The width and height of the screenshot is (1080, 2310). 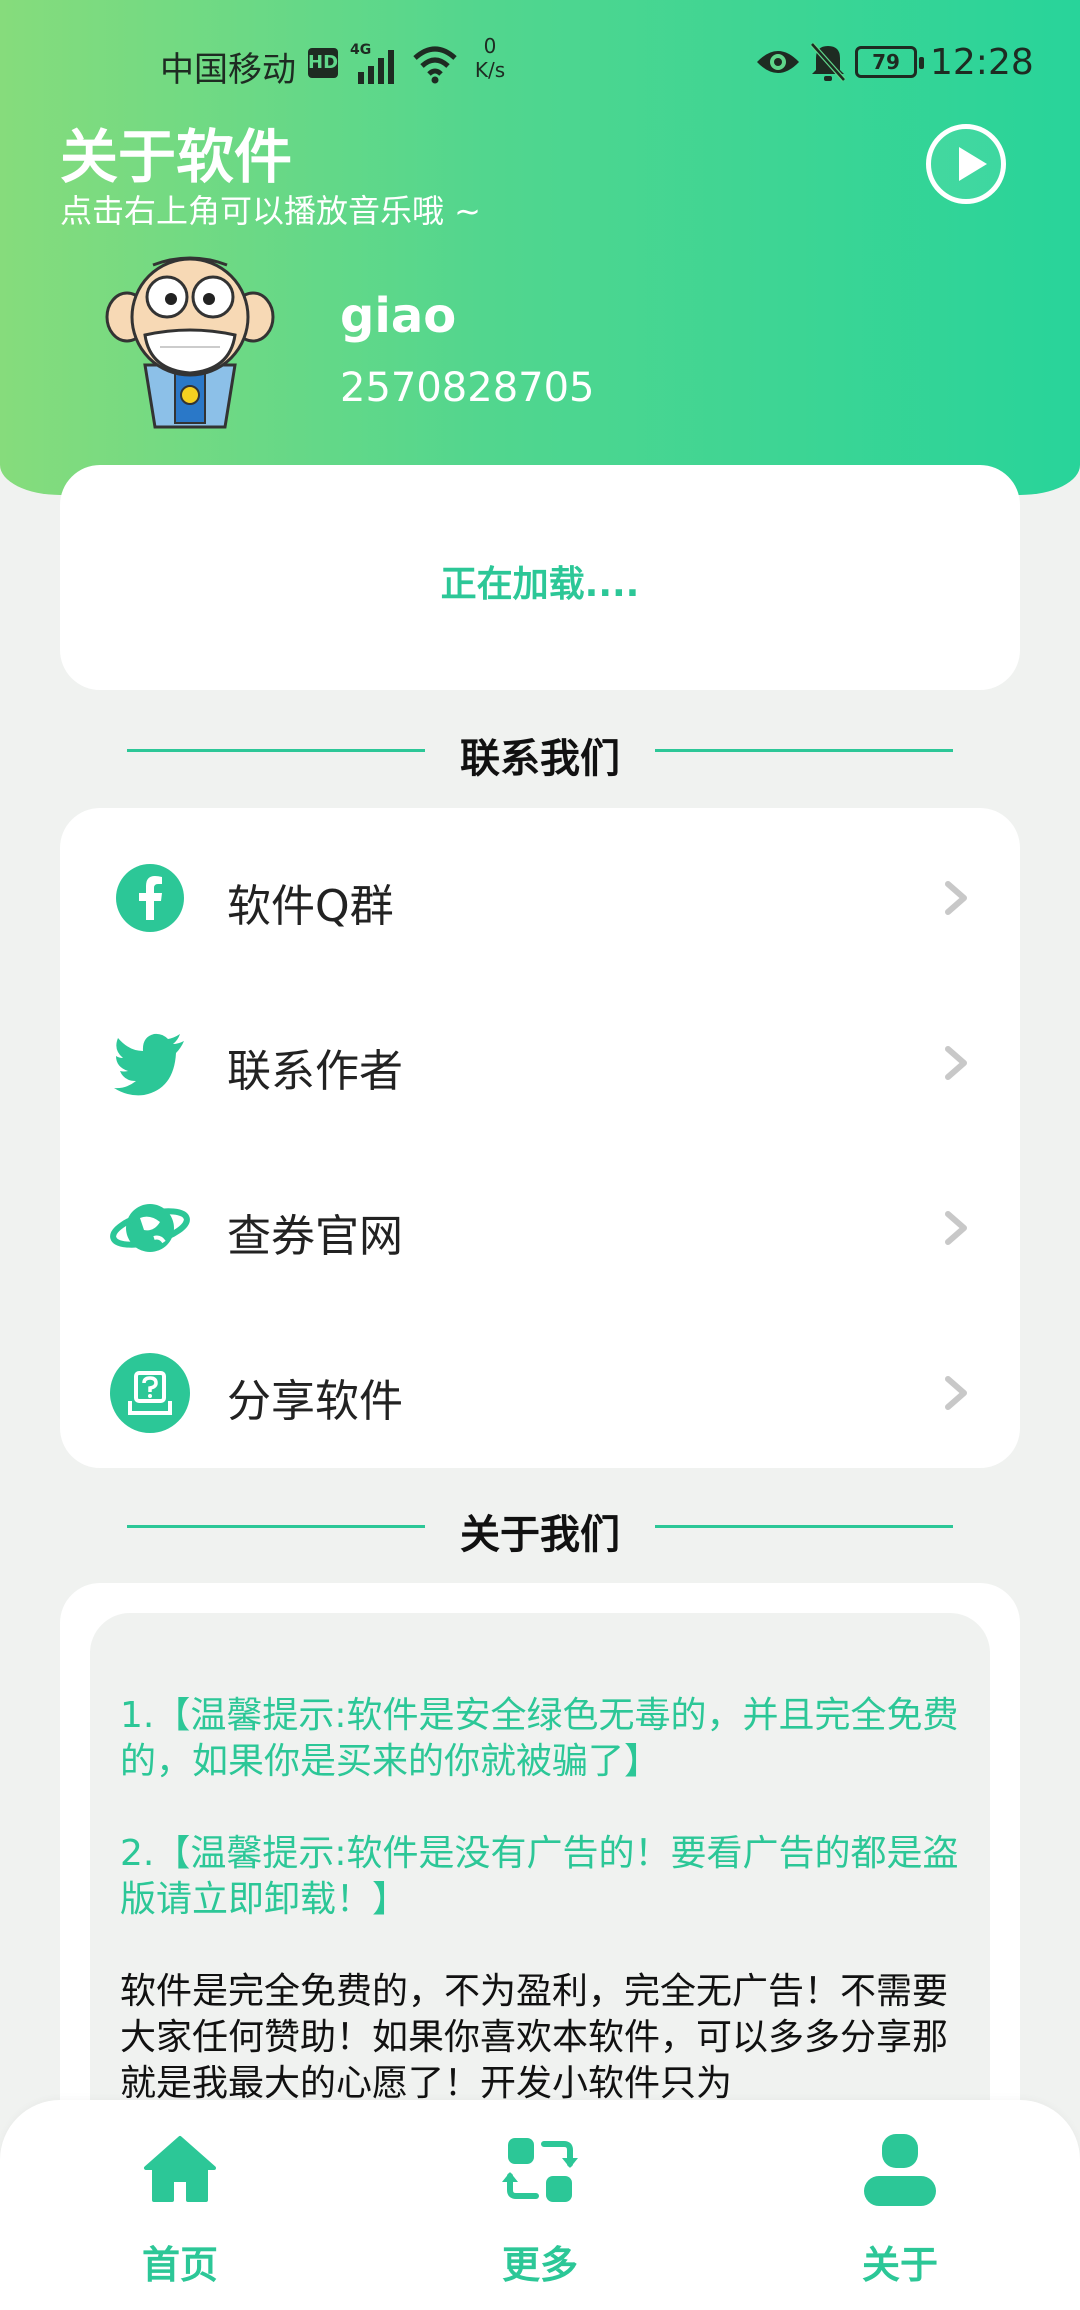 What do you see at coordinates (435, 65) in the screenshot?
I see `wifi-icon` at bounding box center [435, 65].